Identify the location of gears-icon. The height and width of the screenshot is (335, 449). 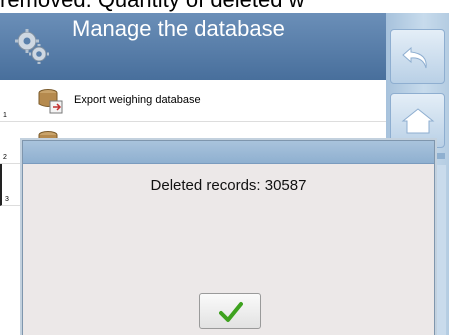
(32, 46).